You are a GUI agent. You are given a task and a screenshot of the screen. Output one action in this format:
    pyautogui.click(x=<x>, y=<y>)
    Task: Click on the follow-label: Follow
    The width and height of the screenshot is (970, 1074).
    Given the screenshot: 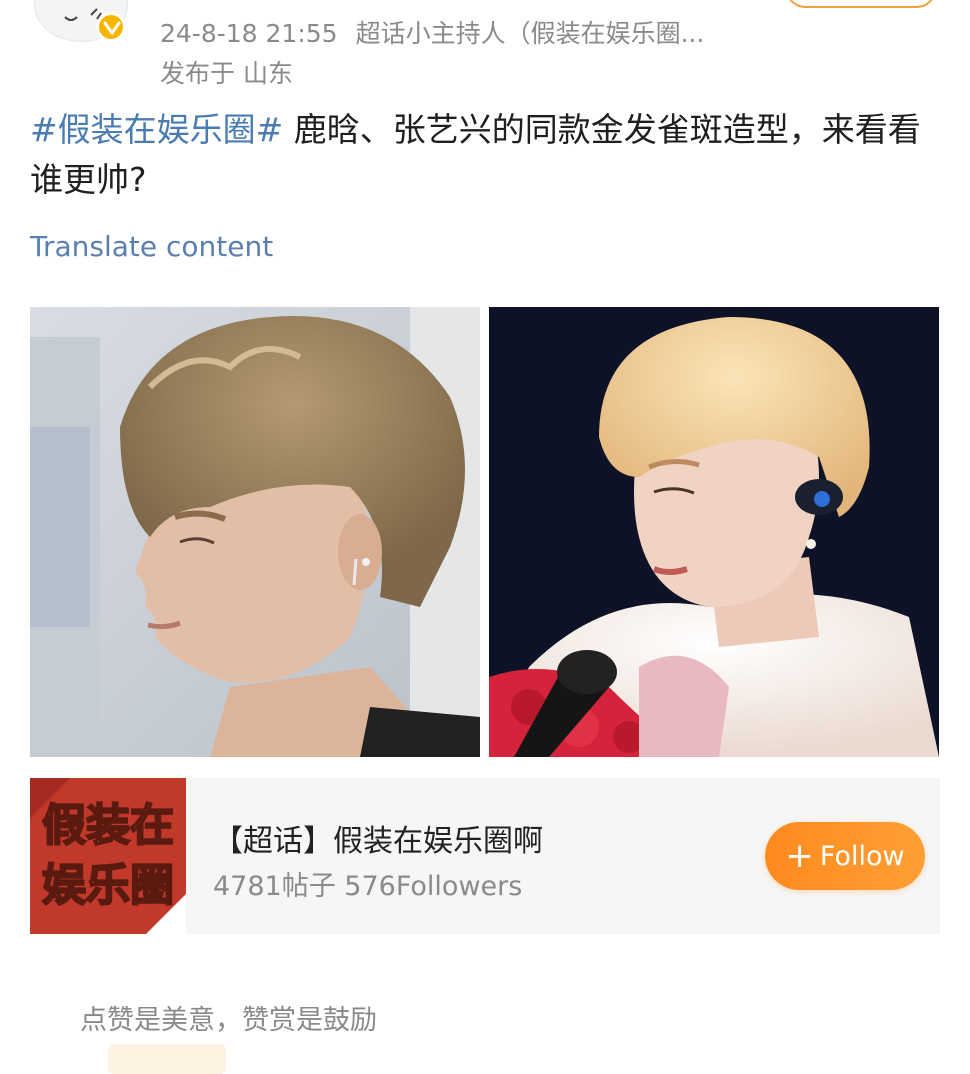 What is the action you would take?
    pyautogui.click(x=862, y=856)
    